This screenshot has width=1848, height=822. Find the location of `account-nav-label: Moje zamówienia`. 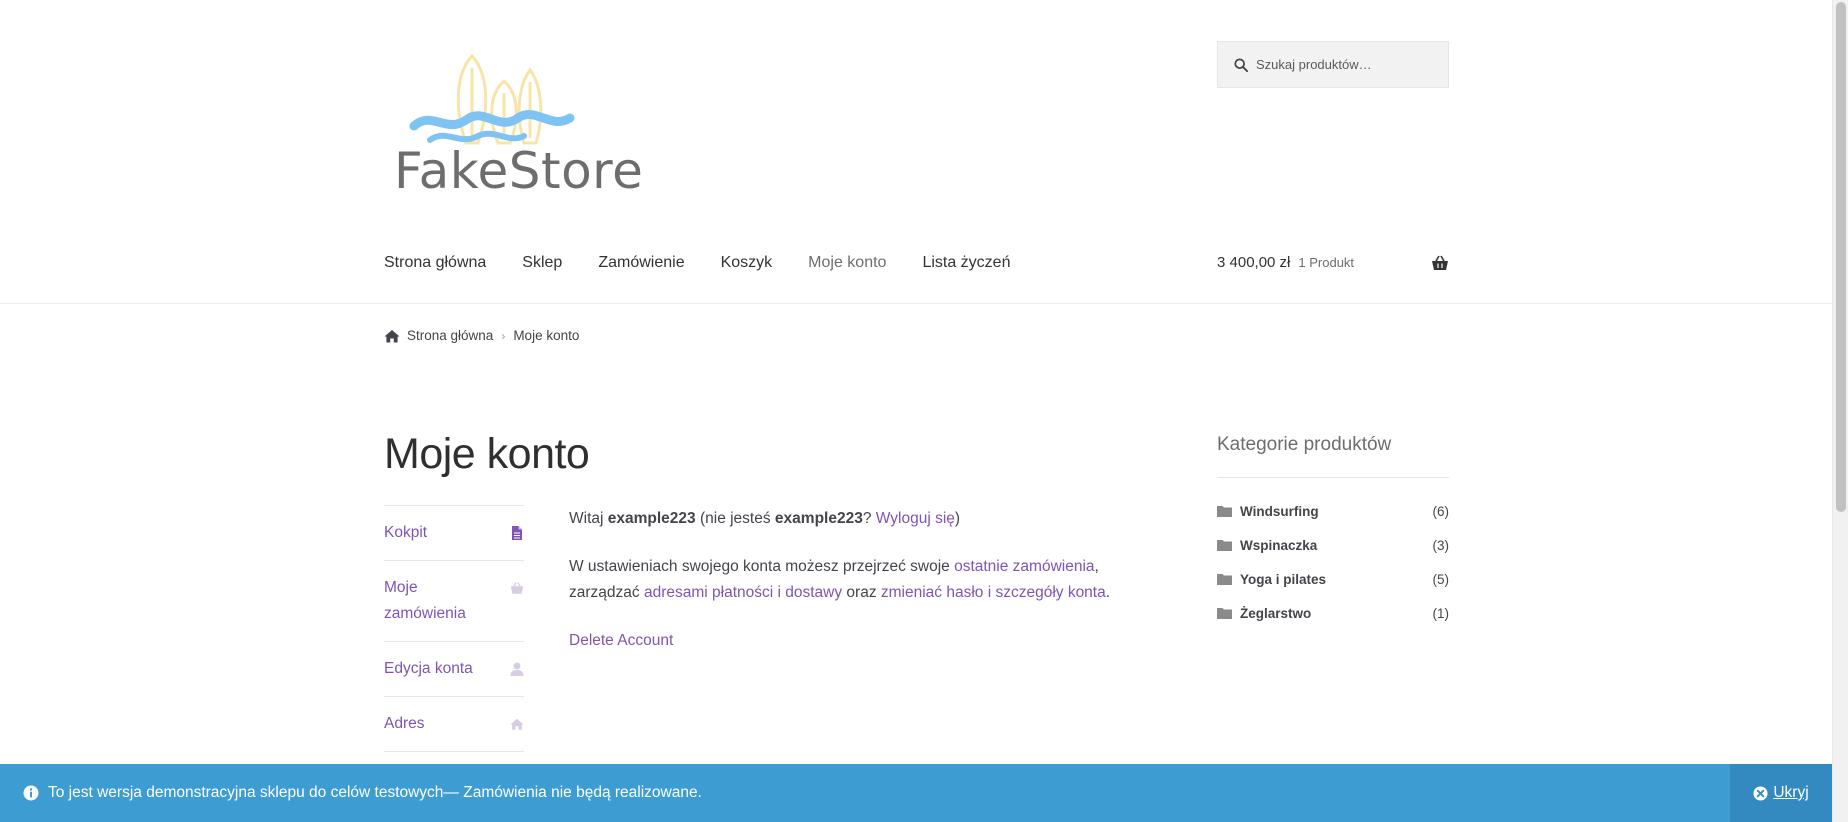

account-nav-label: Moje zamówienia is located at coordinates (425, 600).